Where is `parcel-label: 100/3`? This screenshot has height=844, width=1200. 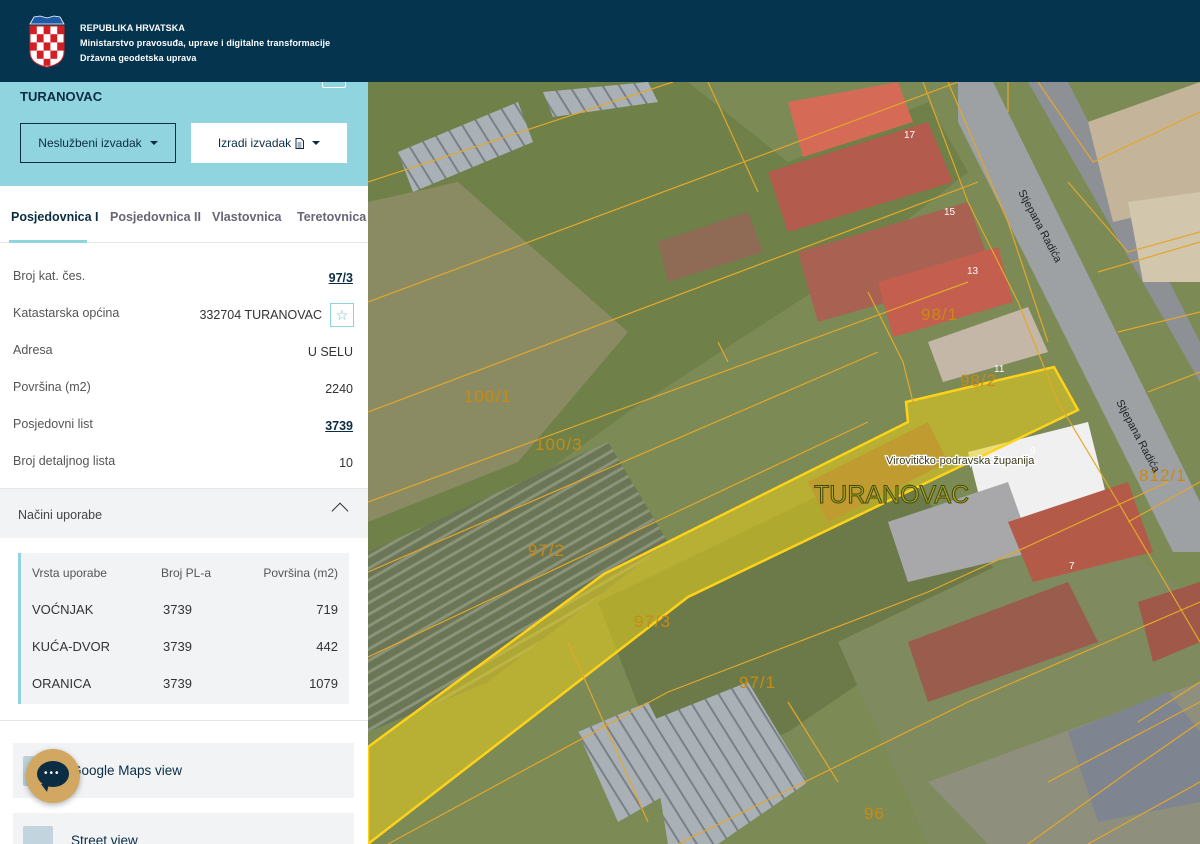
parcel-label: 100/3 is located at coordinates (559, 444).